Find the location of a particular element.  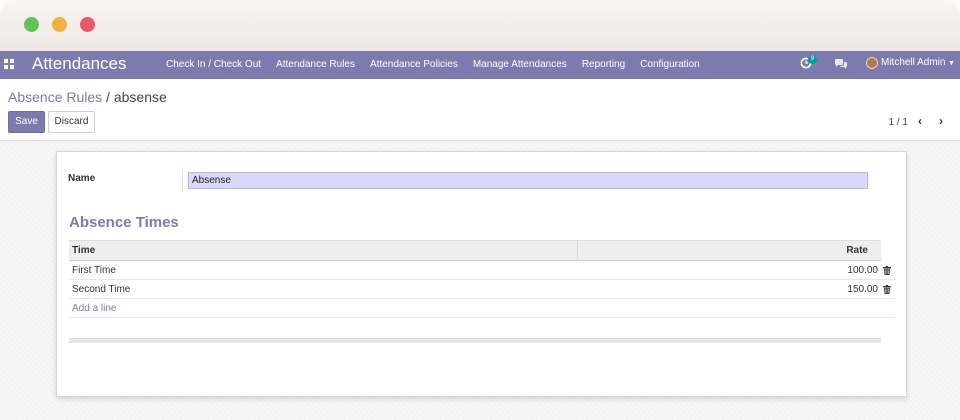

field-divider is located at coordinates (182, 181).